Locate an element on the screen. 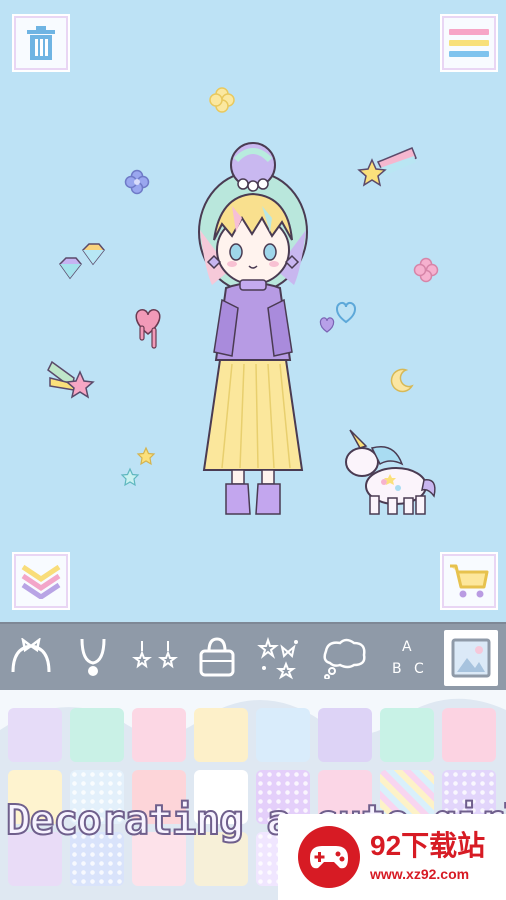  bag-icon is located at coordinates (217, 657).